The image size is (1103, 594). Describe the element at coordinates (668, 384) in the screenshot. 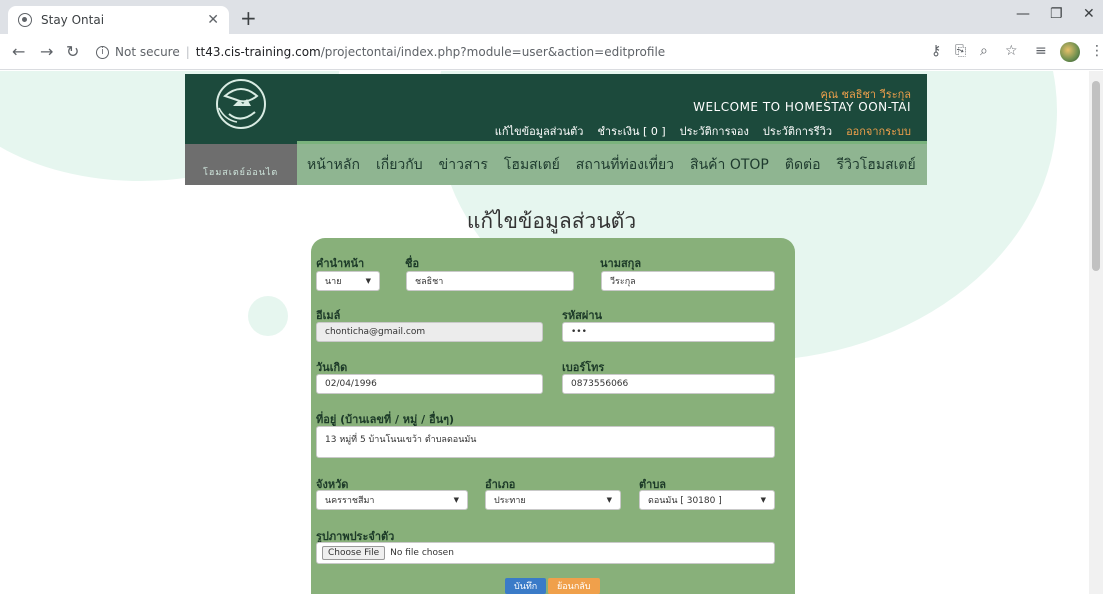

I see `phone-input: 0873556066` at that location.